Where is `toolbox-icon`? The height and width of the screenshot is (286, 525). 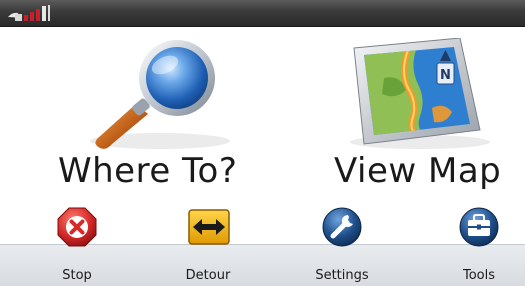
toolbox-icon is located at coordinates (479, 227).